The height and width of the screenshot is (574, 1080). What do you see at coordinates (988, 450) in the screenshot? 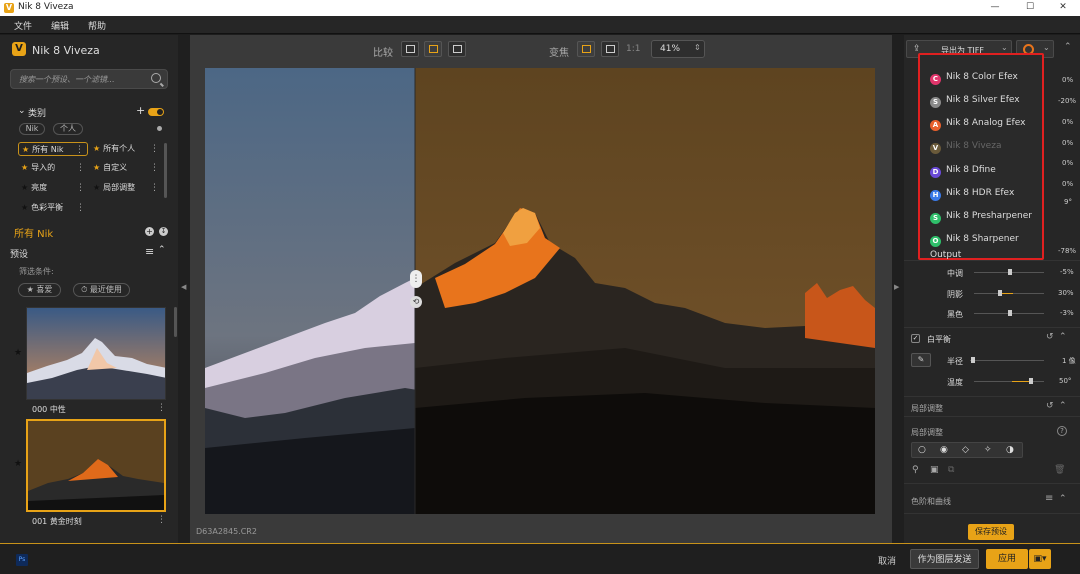
I see `brush-icon: ✧` at bounding box center [988, 450].